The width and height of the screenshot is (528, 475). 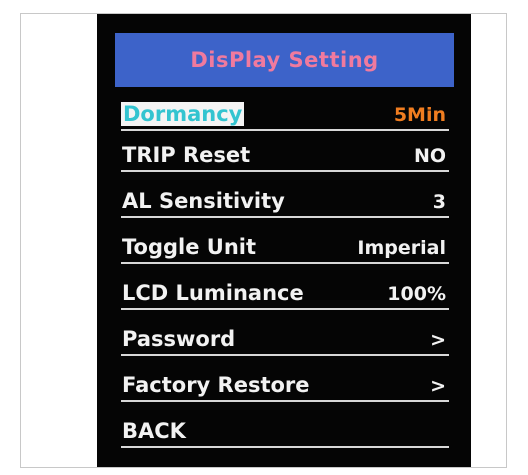 I want to click on menu-item-label: Factory Restore, so click(x=216, y=385).